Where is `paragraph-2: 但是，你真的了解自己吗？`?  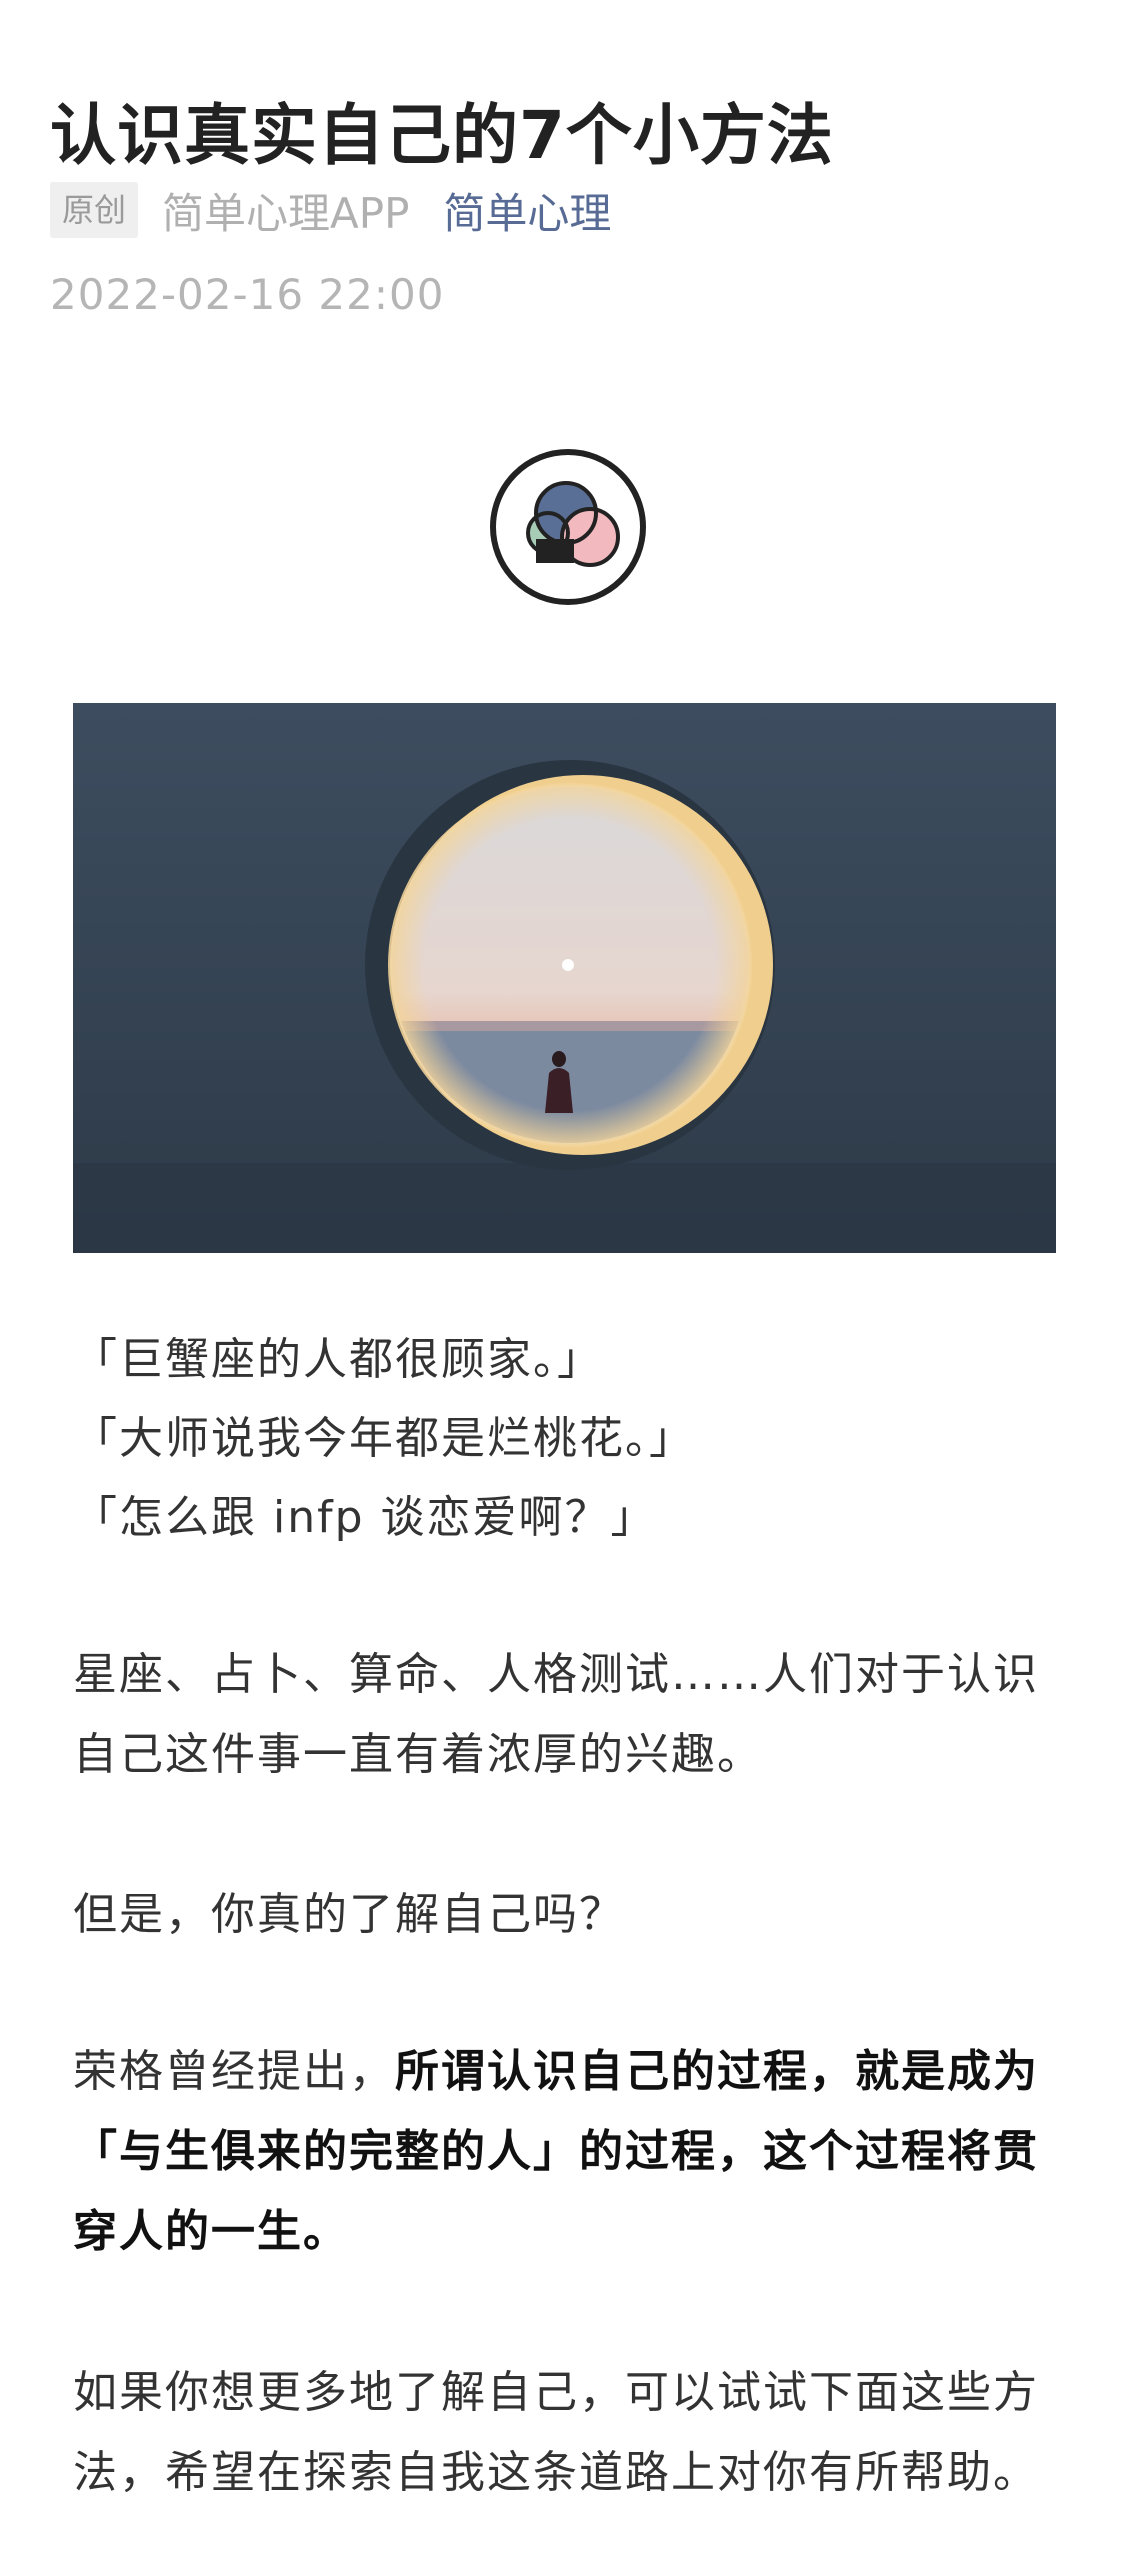 paragraph-2: 但是，你真的了解自己吗？ is located at coordinates (349, 1914).